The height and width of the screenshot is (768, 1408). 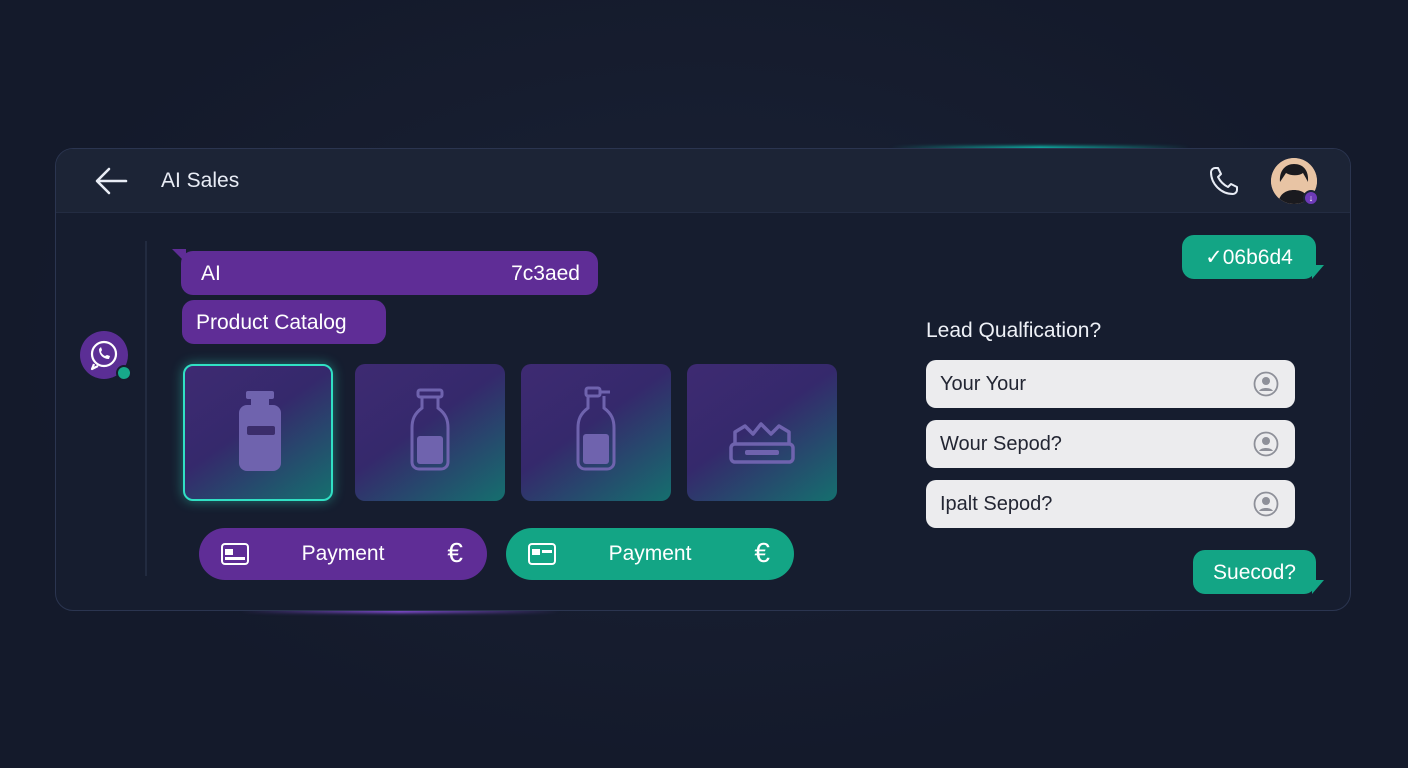 I want to click on bottle-icon, so click(x=430, y=429).